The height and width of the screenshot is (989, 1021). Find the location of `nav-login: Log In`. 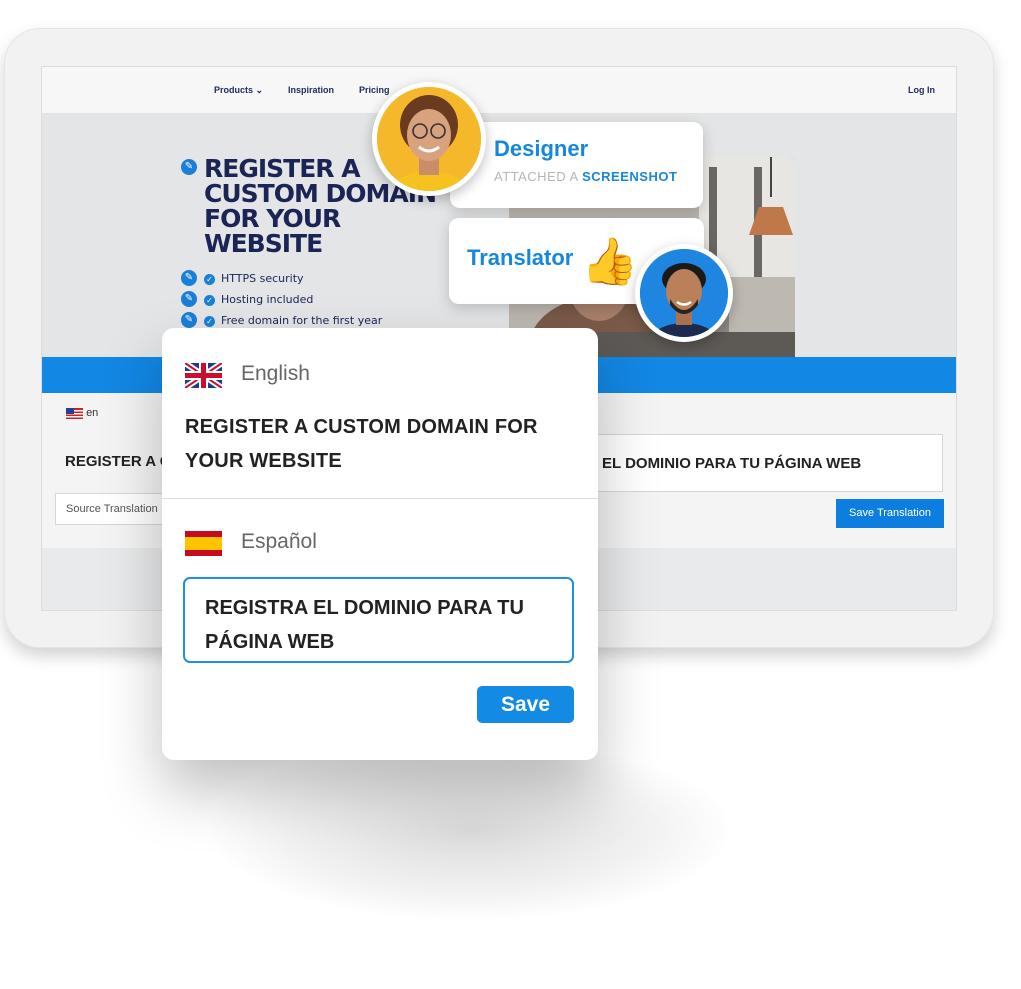

nav-login: Log In is located at coordinates (921, 90).